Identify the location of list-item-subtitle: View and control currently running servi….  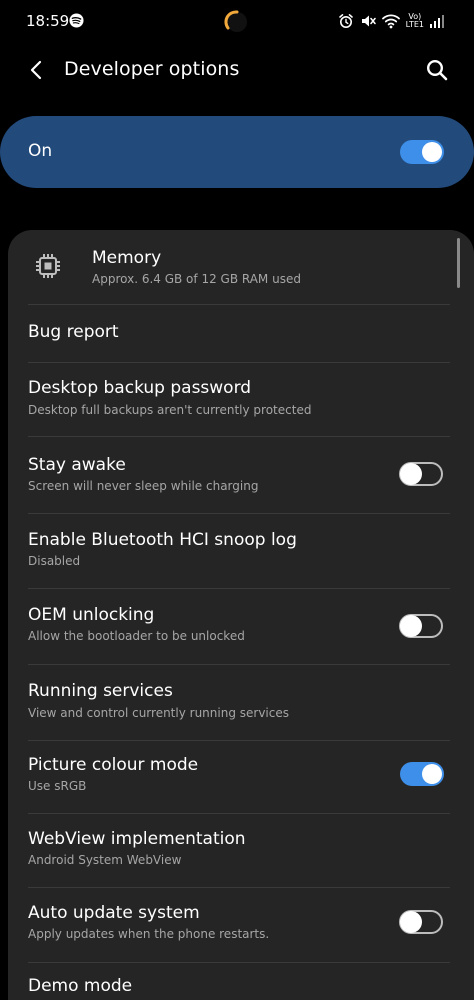
(158, 713).